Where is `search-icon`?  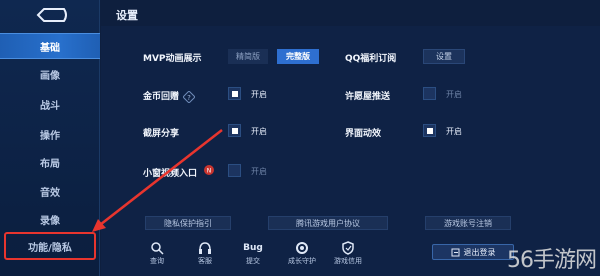 search-icon is located at coordinates (157, 248).